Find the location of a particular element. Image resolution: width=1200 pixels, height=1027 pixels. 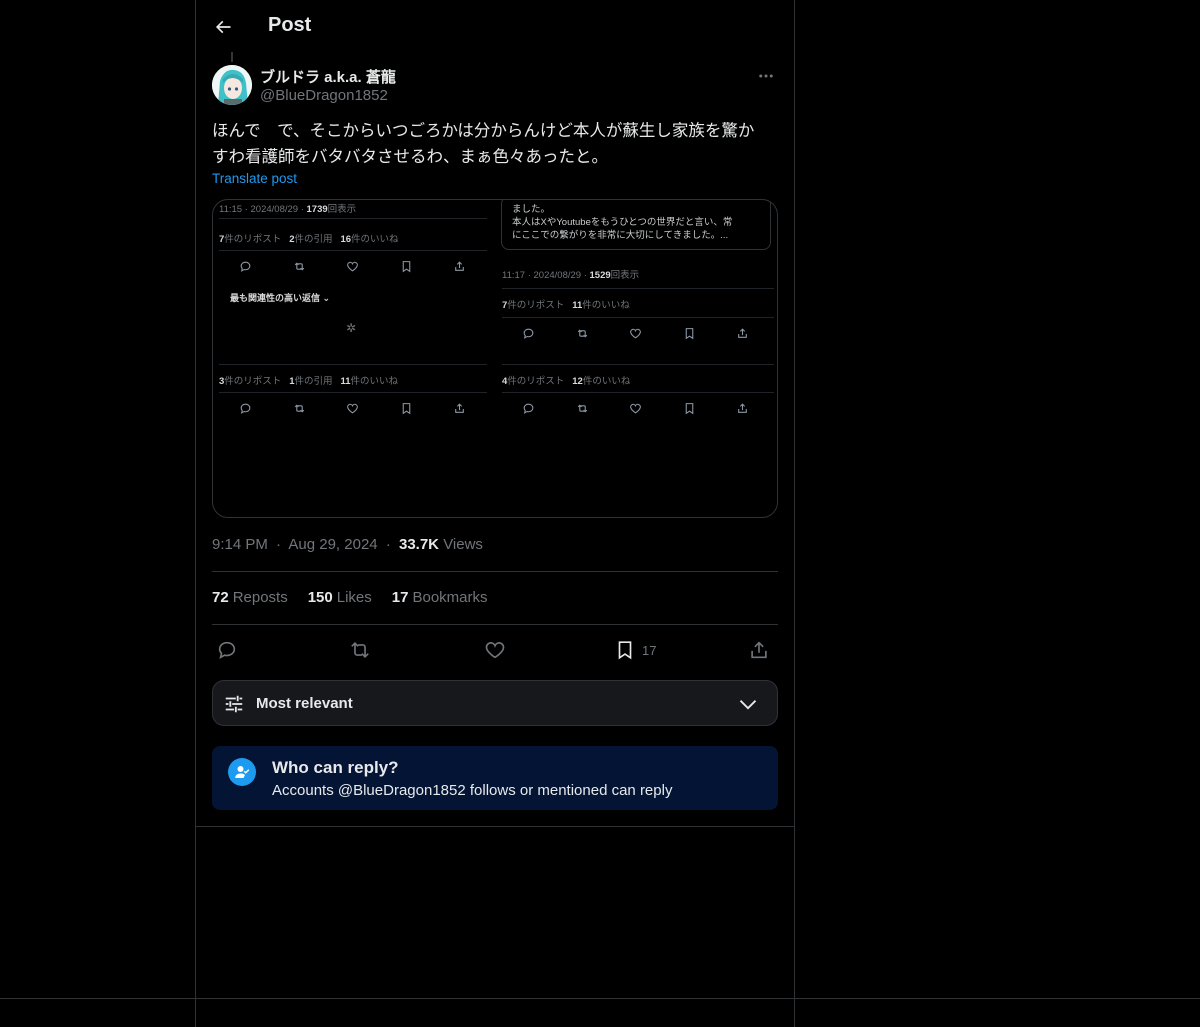

media-left-stats-2: 3件のリポスト 1件の引用 11件のいいね is located at coordinates (309, 381).